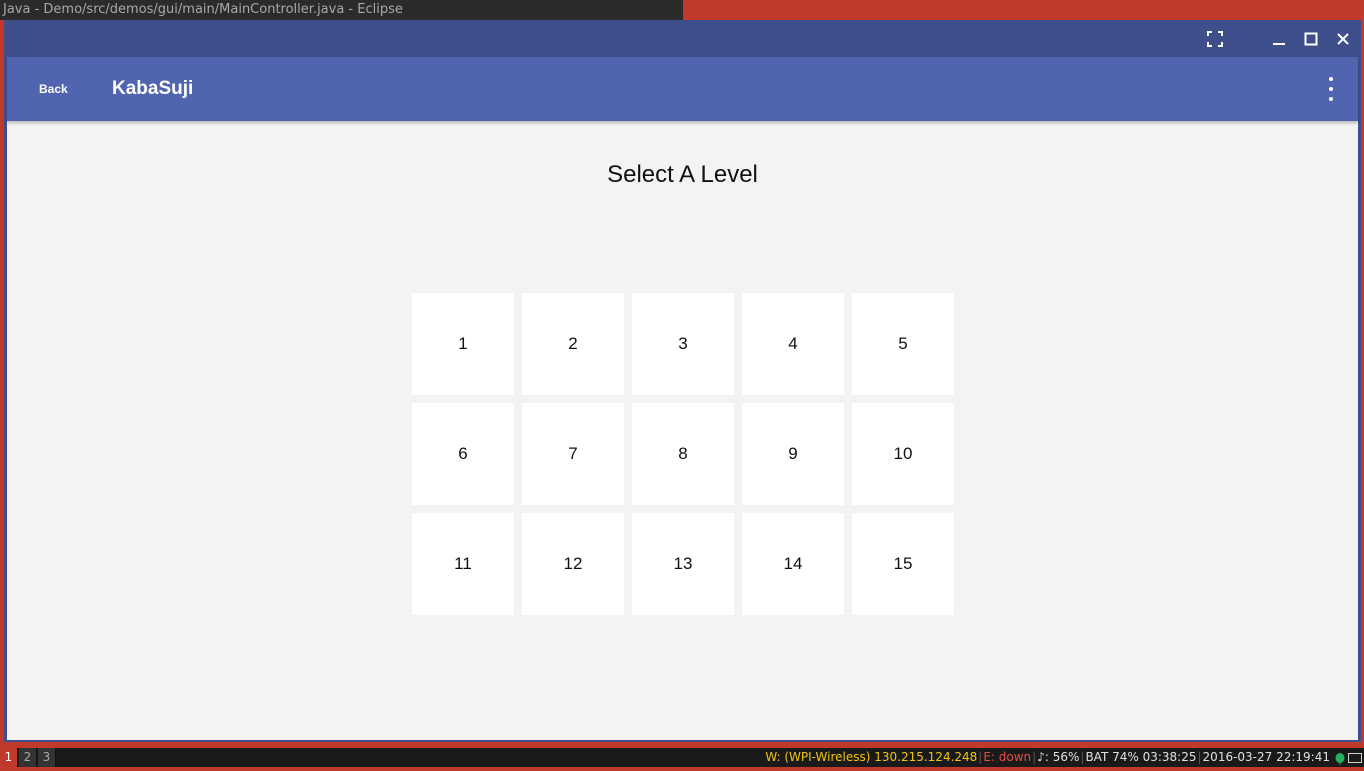 The image size is (1364, 771). Describe the element at coordinates (1215, 39) in the screenshot. I see `fullscreen-icon` at that location.